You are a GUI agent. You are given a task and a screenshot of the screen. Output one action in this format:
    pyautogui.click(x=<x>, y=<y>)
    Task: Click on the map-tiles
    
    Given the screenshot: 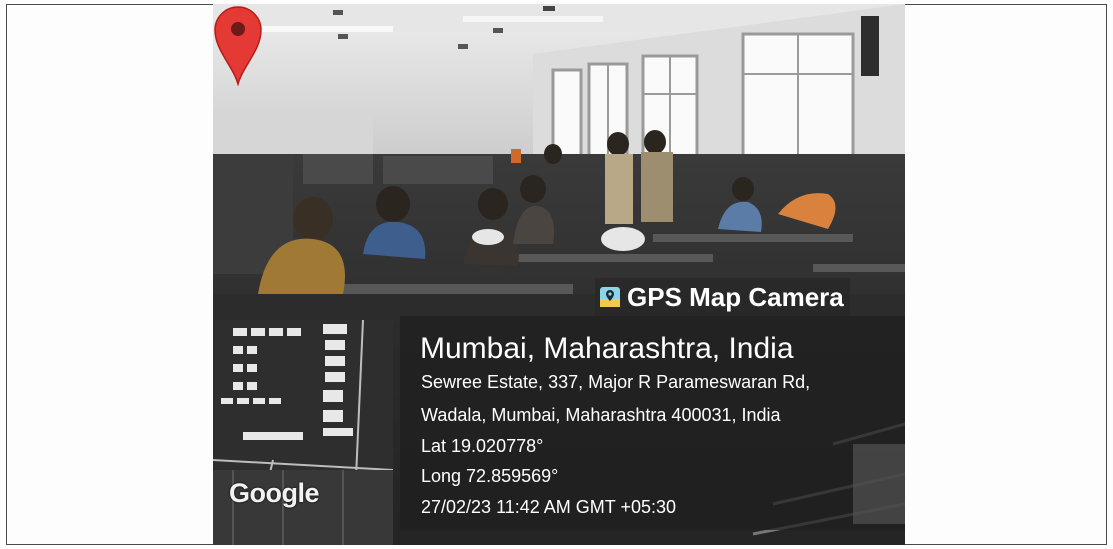 What is the action you would take?
    pyautogui.click(x=303, y=432)
    